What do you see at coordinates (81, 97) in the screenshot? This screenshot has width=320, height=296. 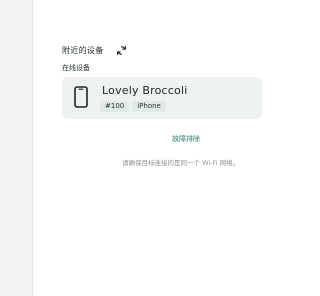 I see `phone-icon` at bounding box center [81, 97].